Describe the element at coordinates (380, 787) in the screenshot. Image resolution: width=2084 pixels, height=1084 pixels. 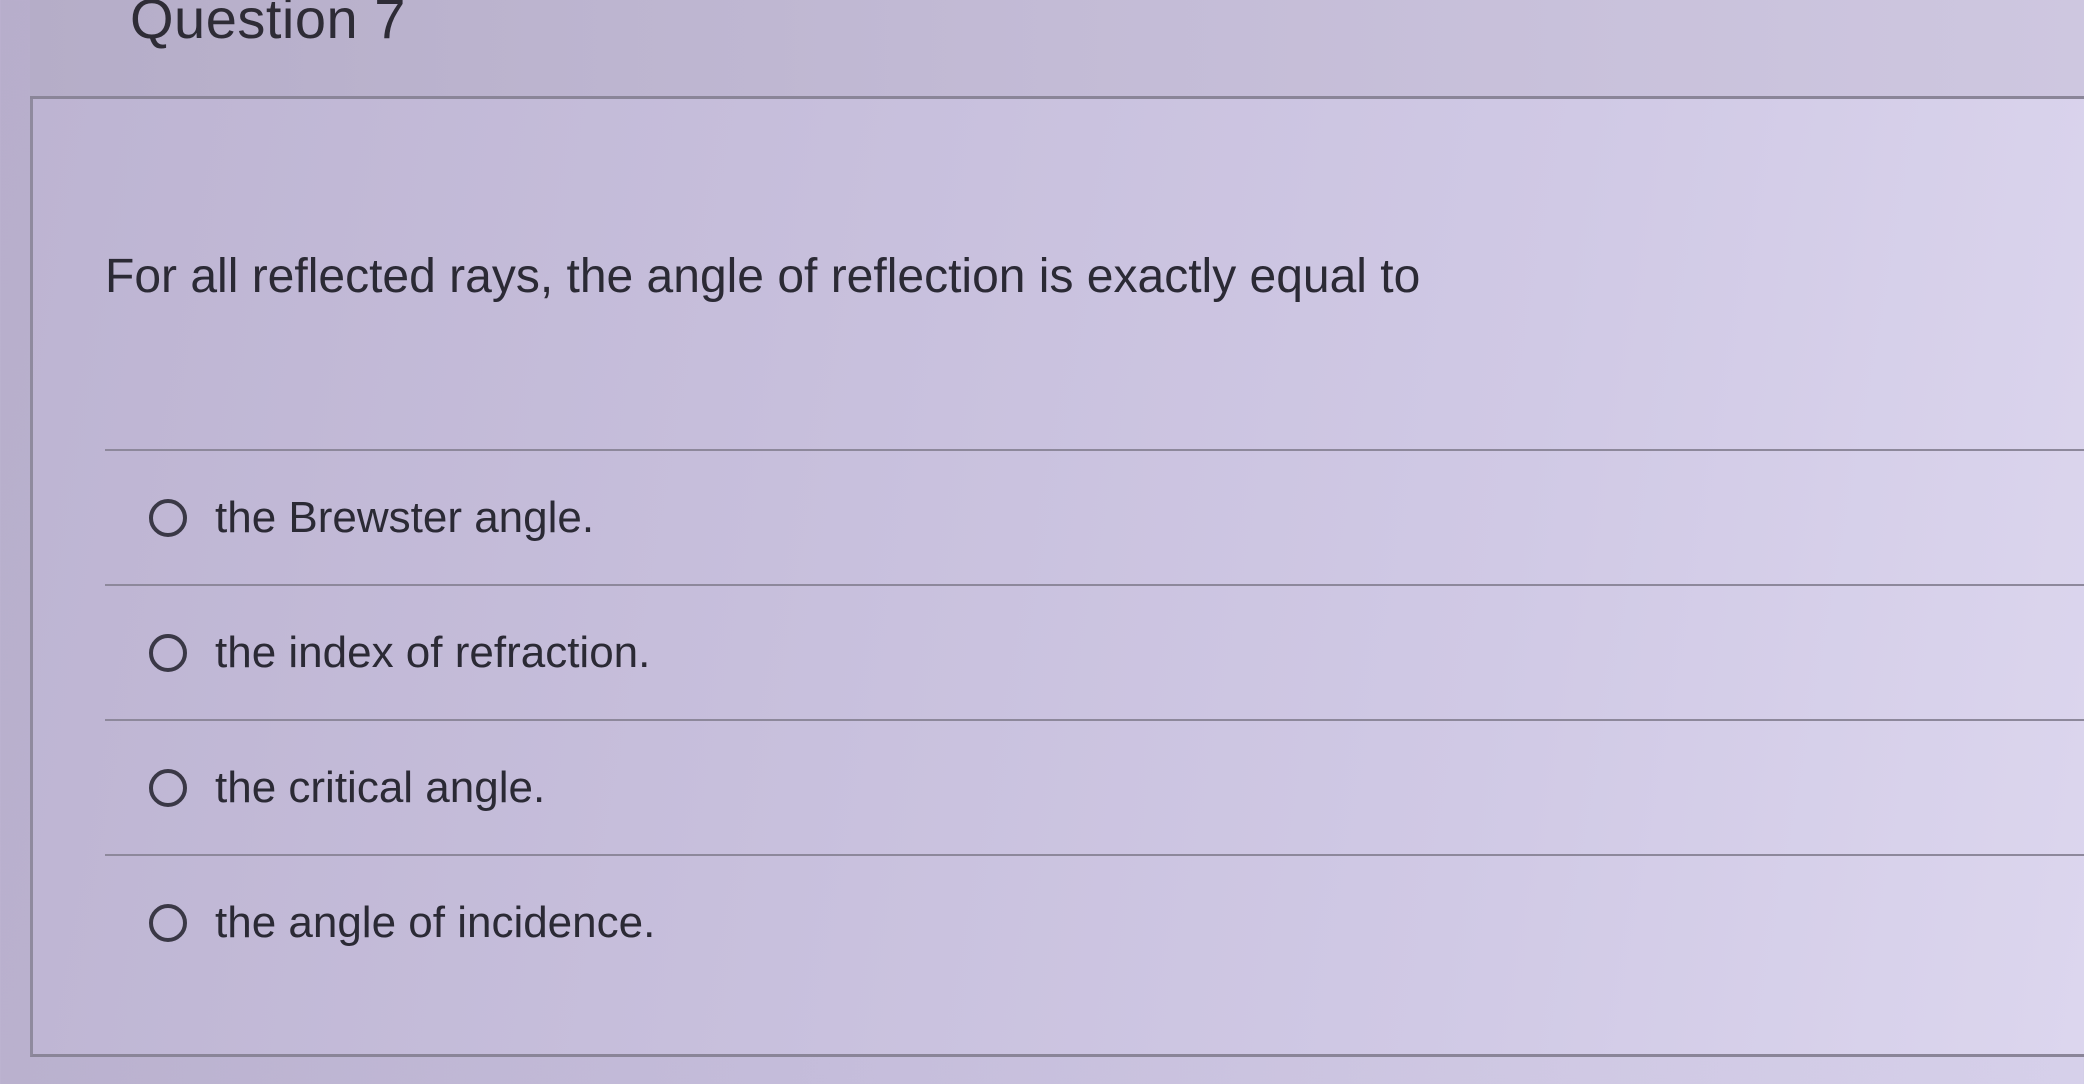
I see `answer-option-label: the critical angle.` at that location.